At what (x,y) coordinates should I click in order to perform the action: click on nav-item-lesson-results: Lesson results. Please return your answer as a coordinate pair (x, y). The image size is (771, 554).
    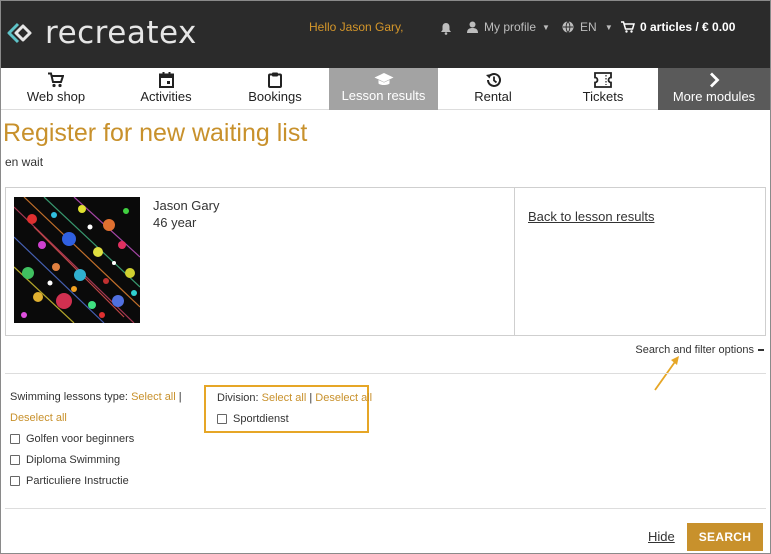
    Looking at the image, I should click on (383, 89).